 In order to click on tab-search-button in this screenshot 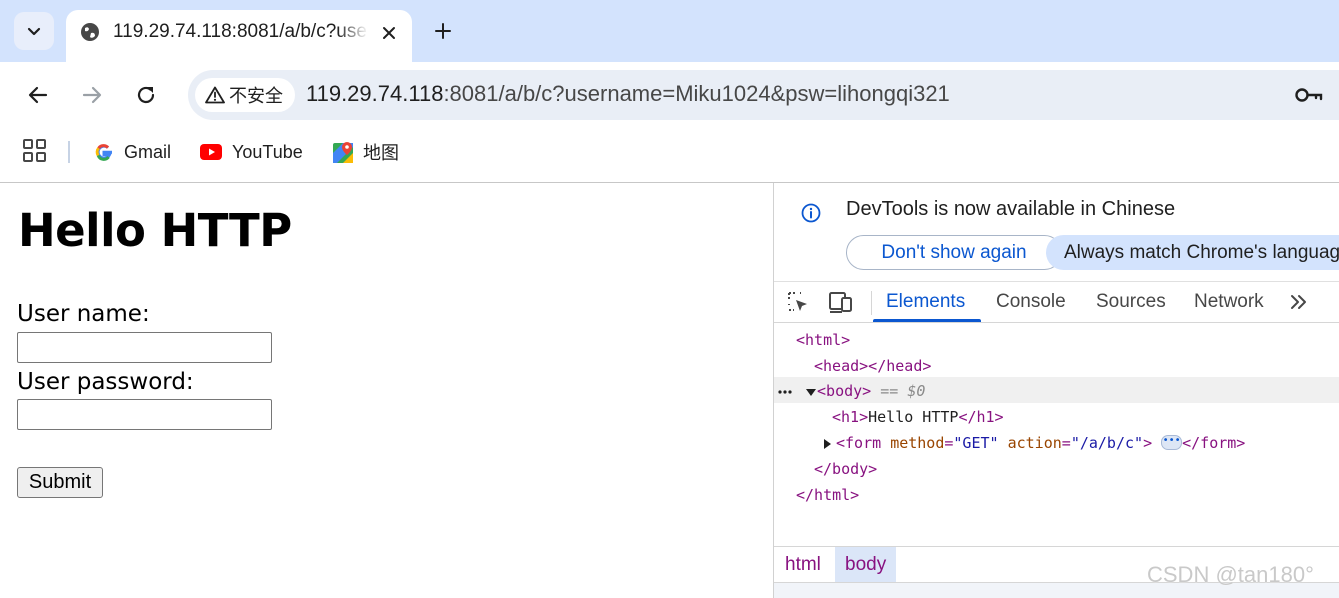, I will do `click(34, 31)`.